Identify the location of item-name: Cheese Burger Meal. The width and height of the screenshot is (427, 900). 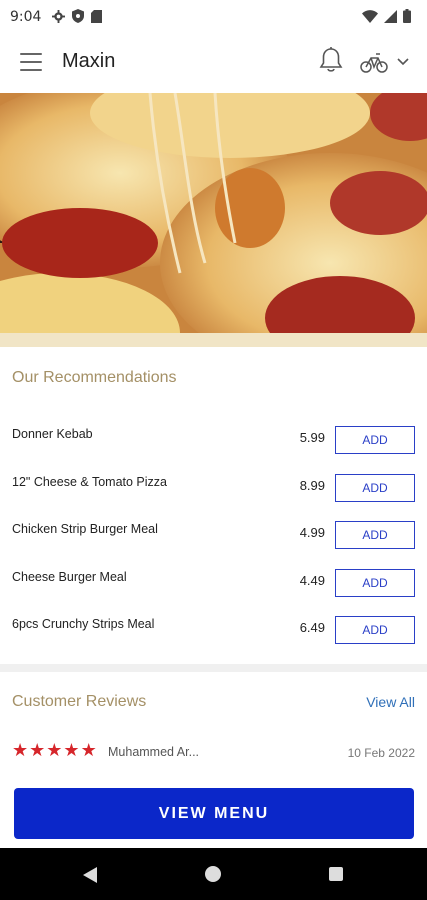
(69, 576).